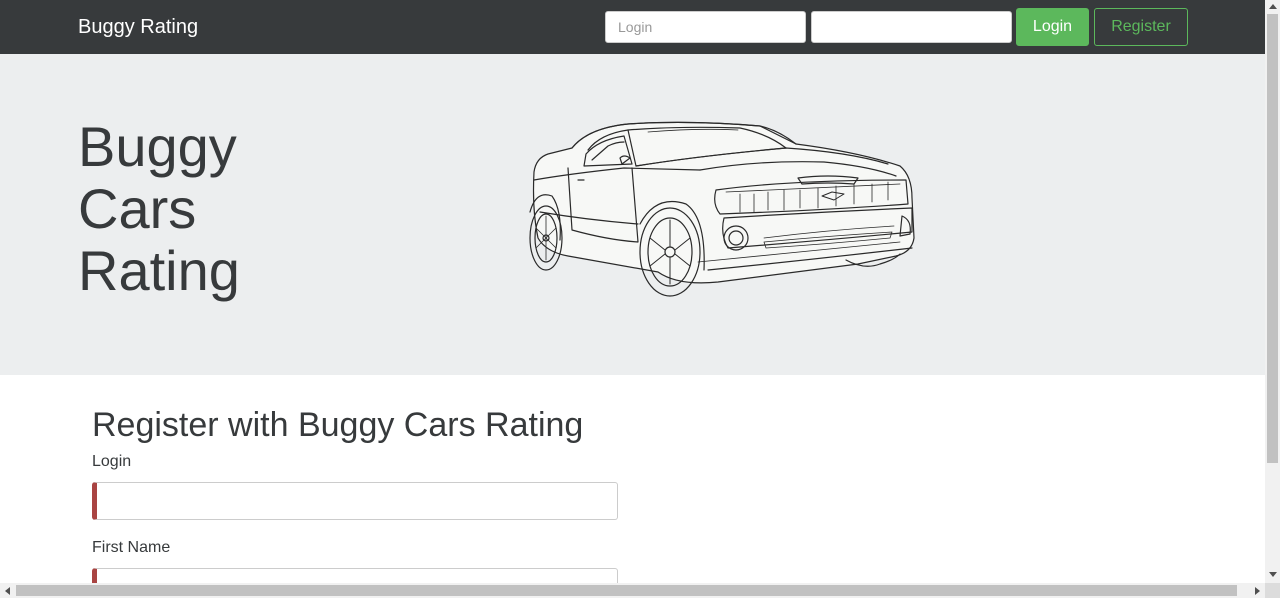  I want to click on login-field, so click(355, 501).